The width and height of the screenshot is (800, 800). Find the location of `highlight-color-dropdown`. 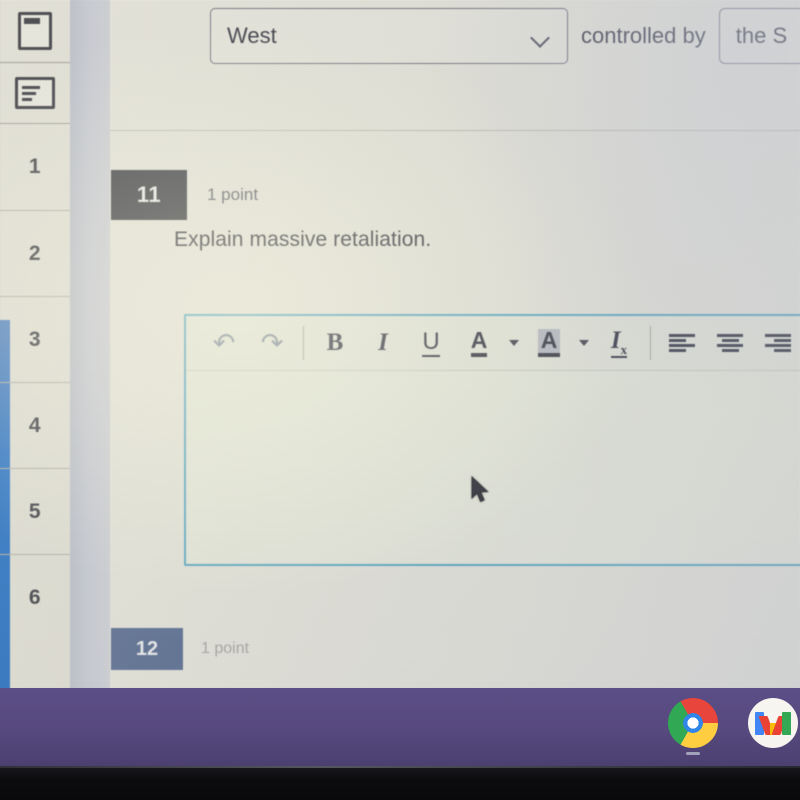

highlight-color-dropdown is located at coordinates (584, 343).